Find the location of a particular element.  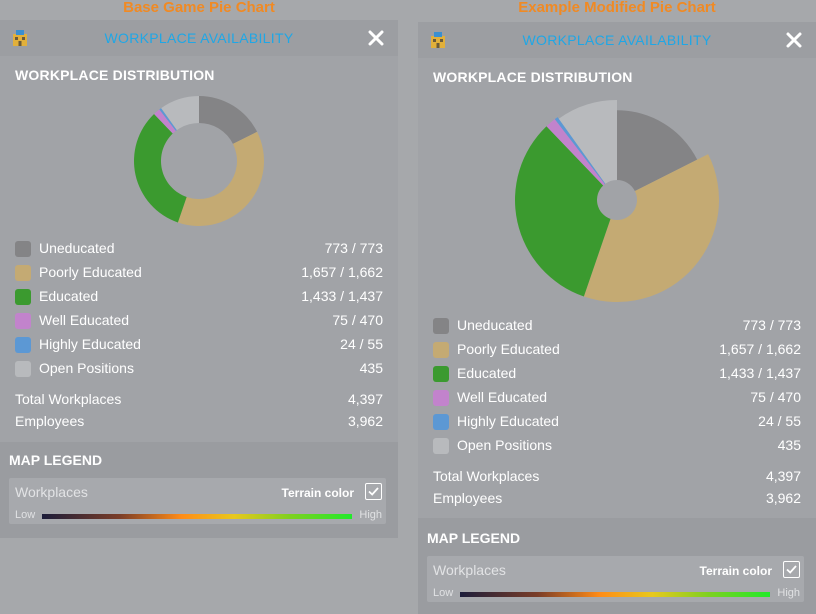

pie-slice-educated is located at coordinates (160, 168).